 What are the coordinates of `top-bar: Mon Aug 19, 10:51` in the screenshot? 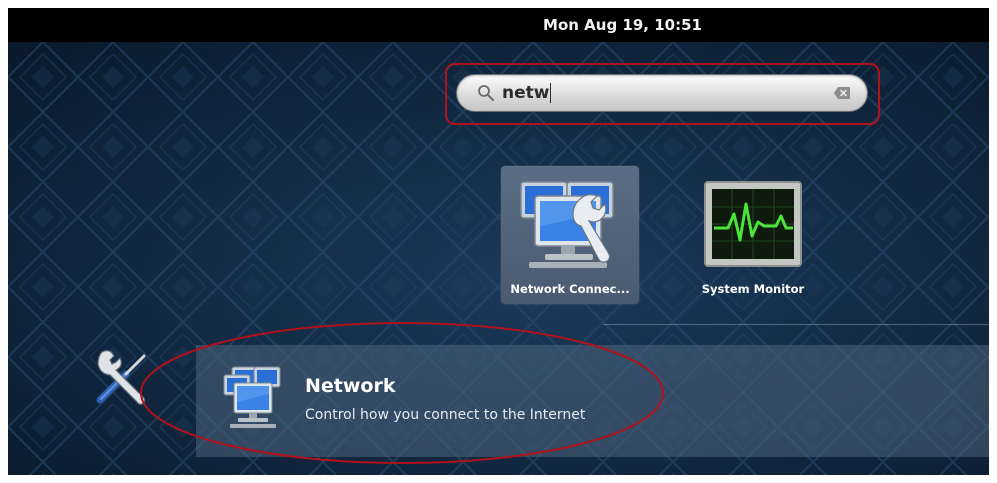 It's located at (498, 25).